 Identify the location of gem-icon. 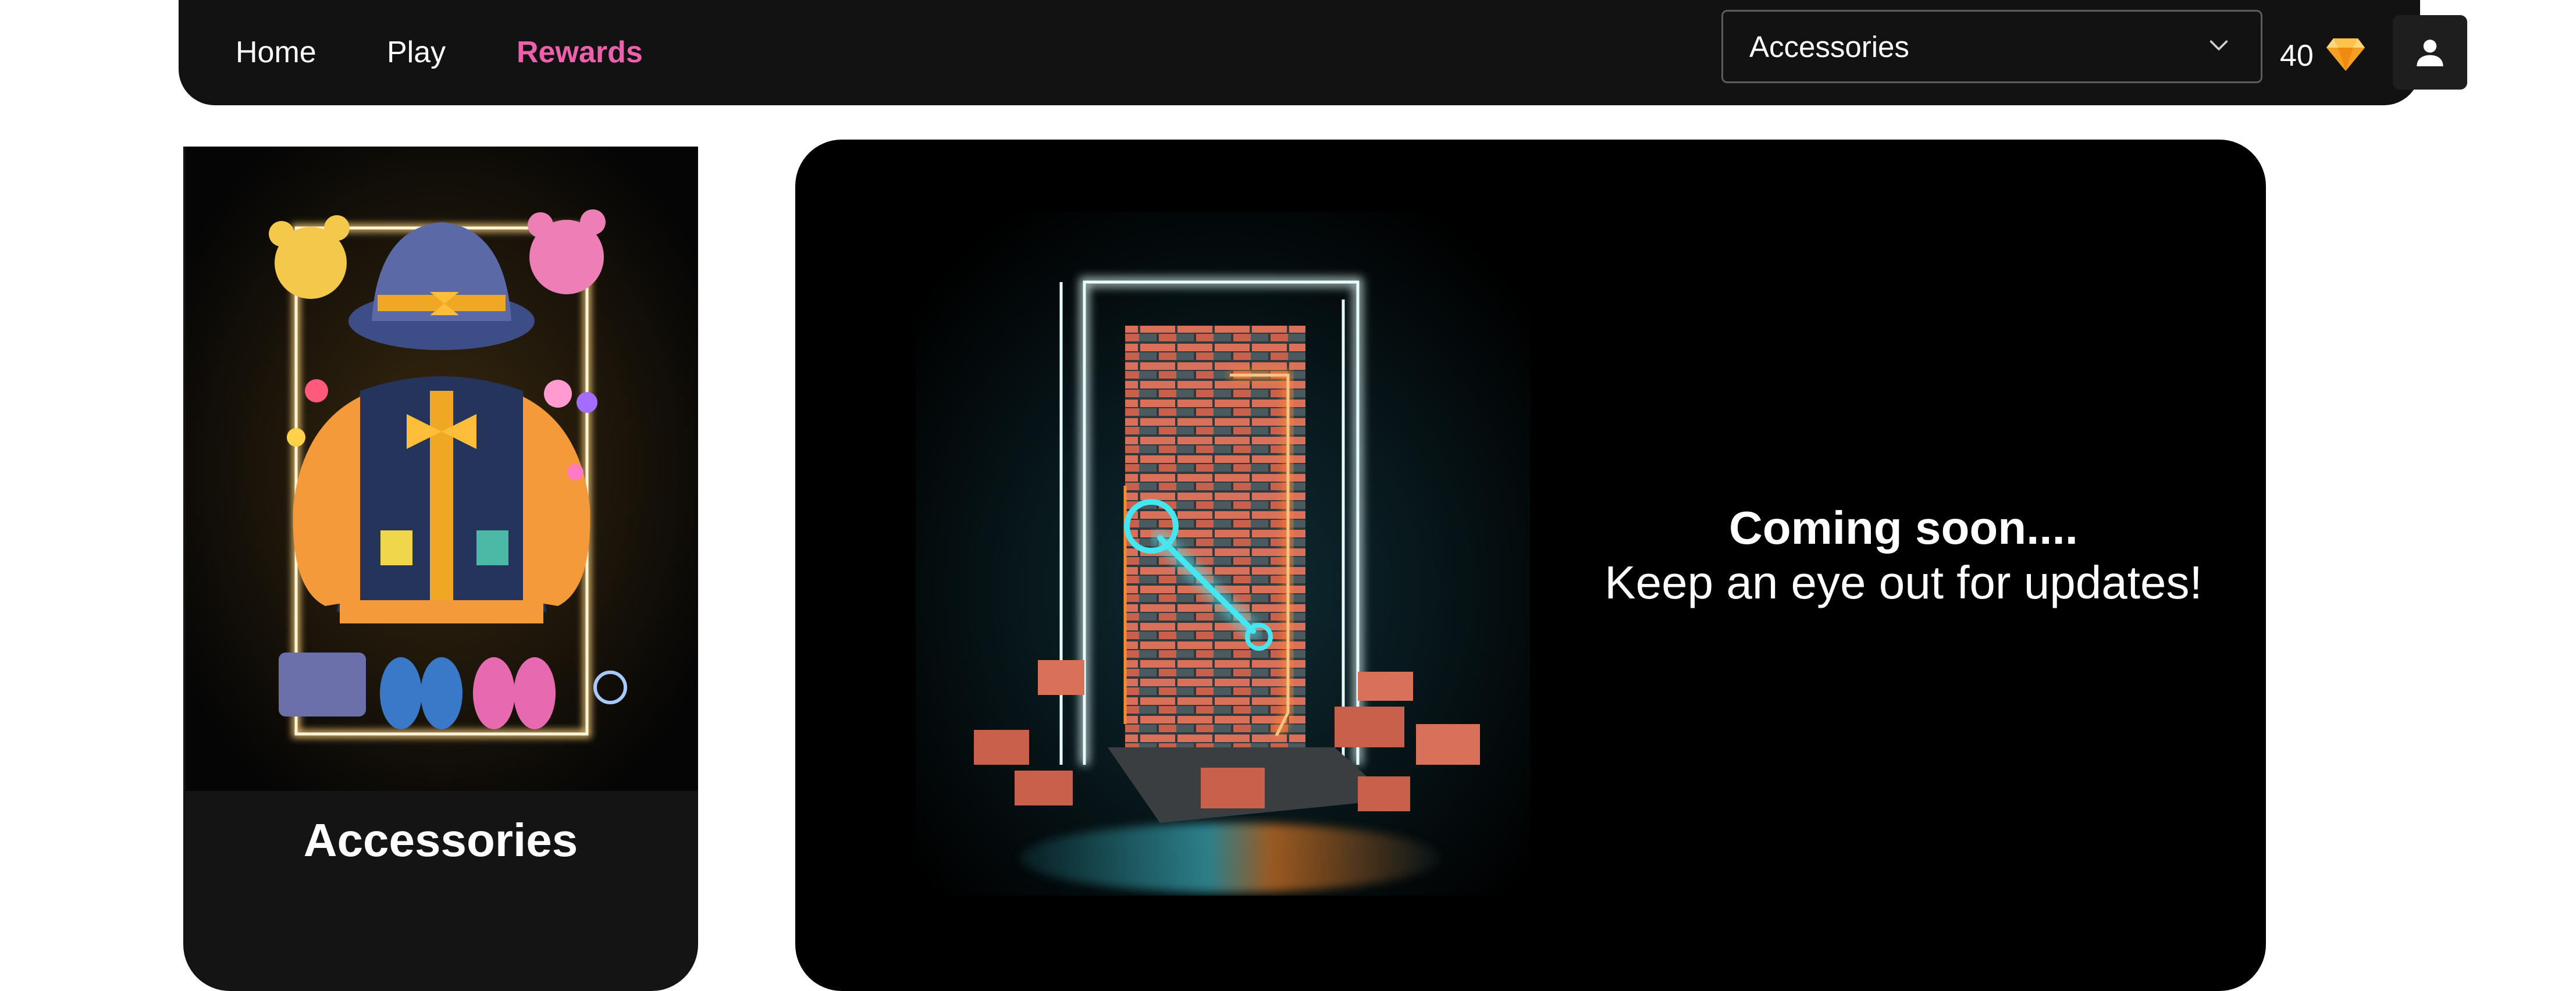
(2345, 54).